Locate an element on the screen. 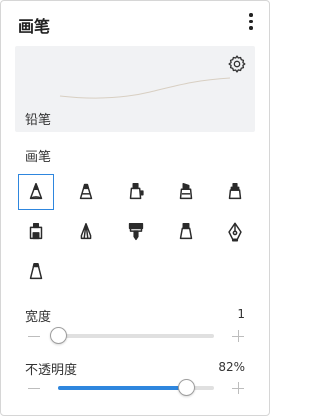 The image size is (320, 416). width-value: 1 is located at coordinates (241, 314).